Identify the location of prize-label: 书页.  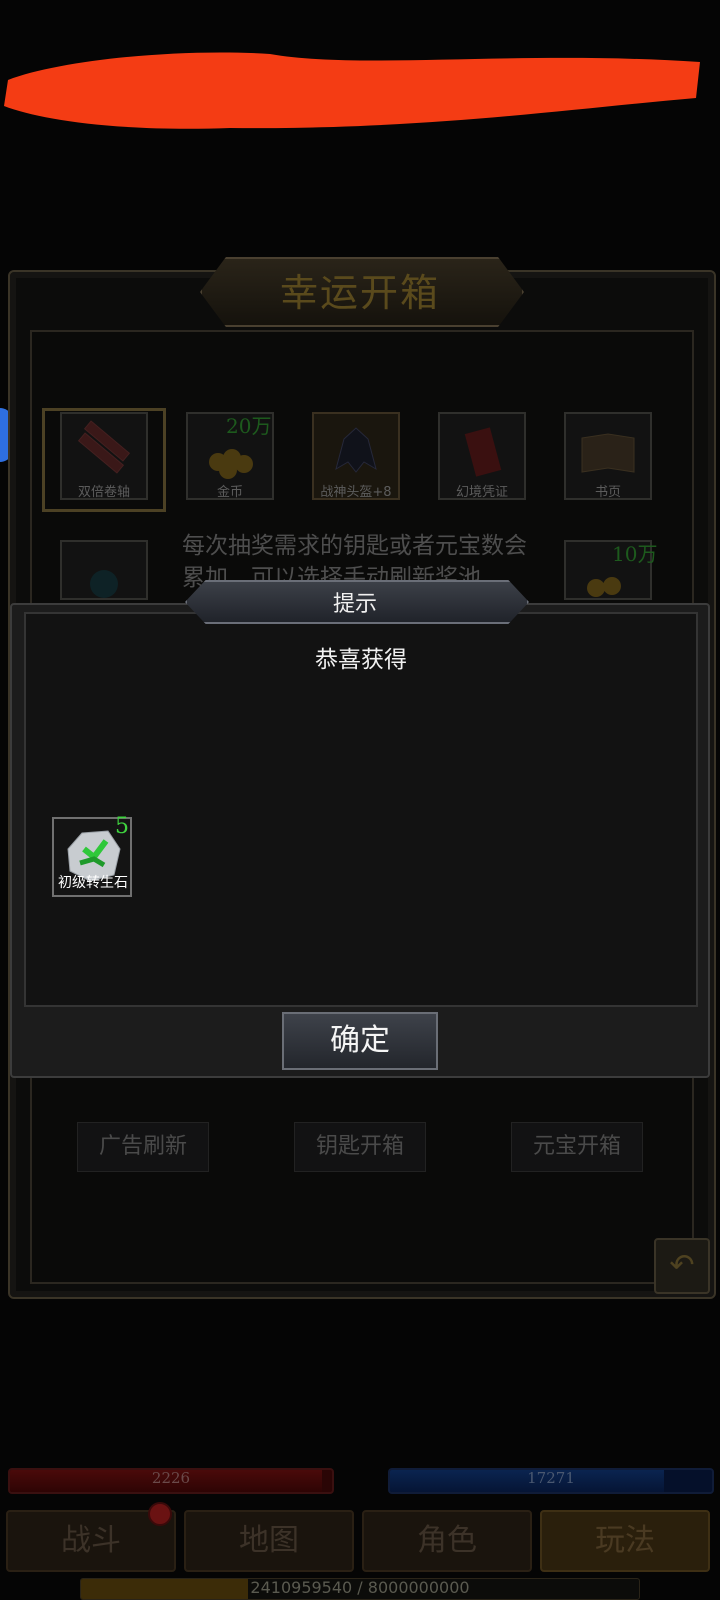
(607, 492).